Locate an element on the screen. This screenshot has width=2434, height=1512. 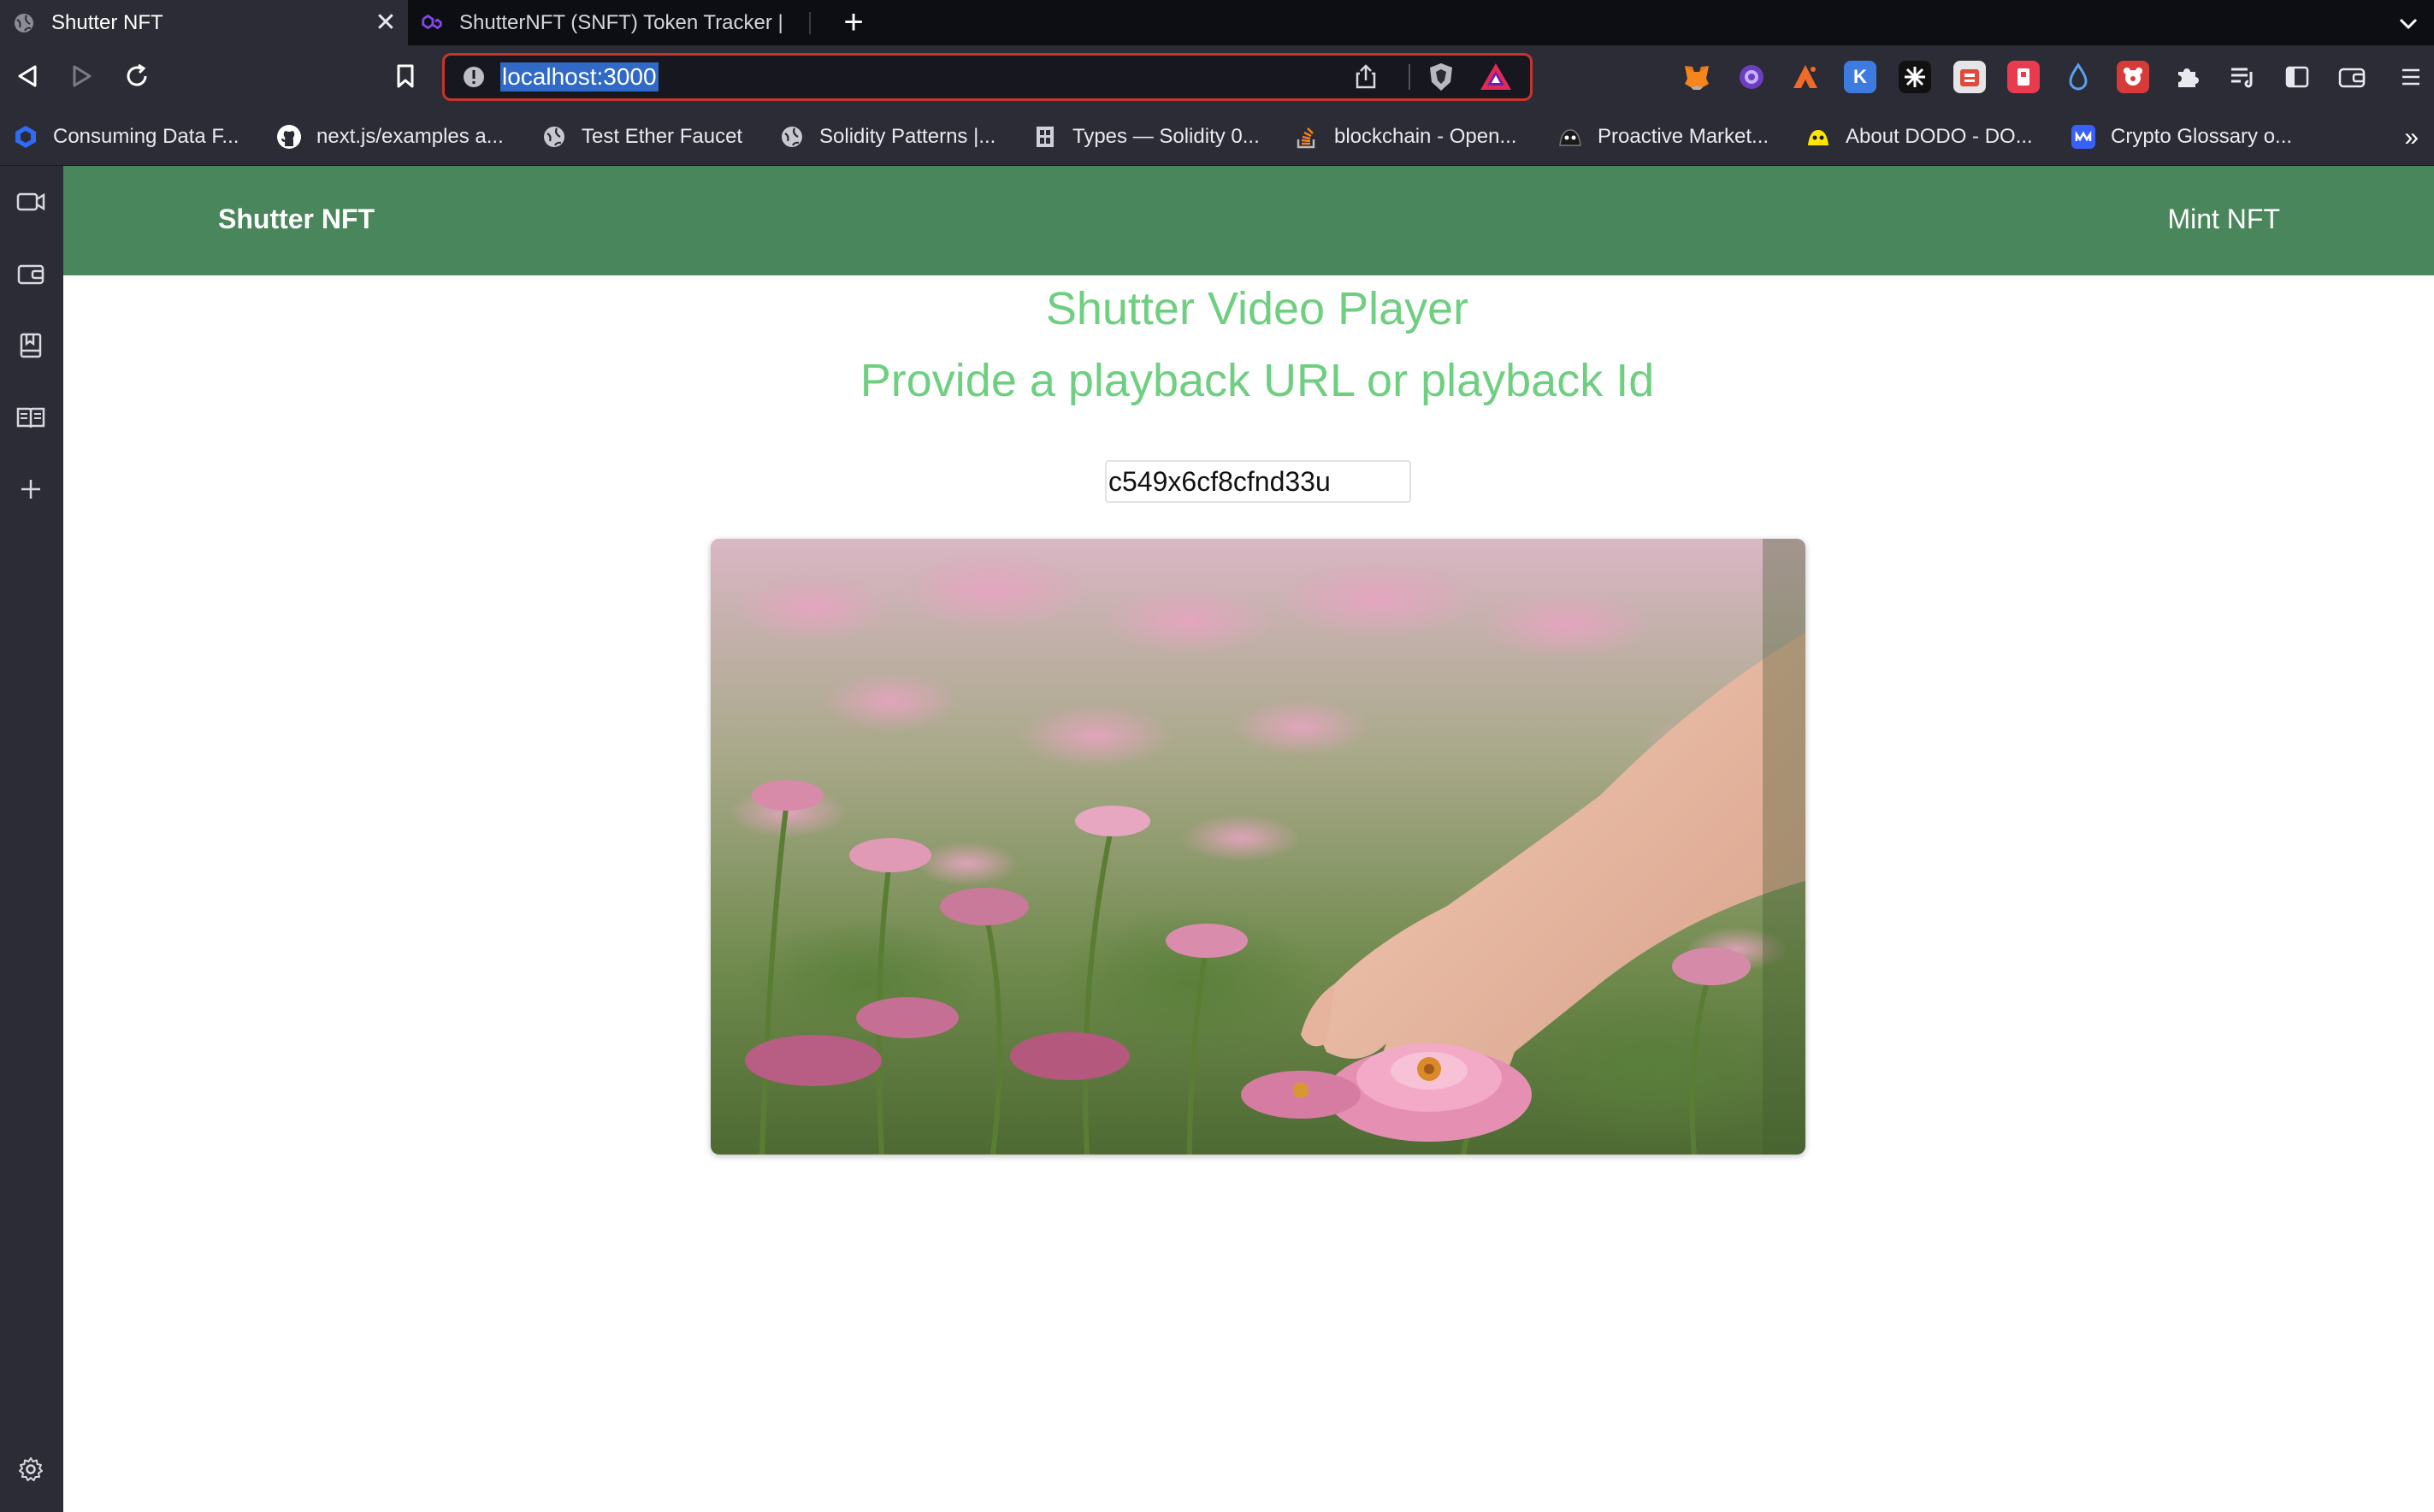
drop-icon is located at coordinates (2078, 77).